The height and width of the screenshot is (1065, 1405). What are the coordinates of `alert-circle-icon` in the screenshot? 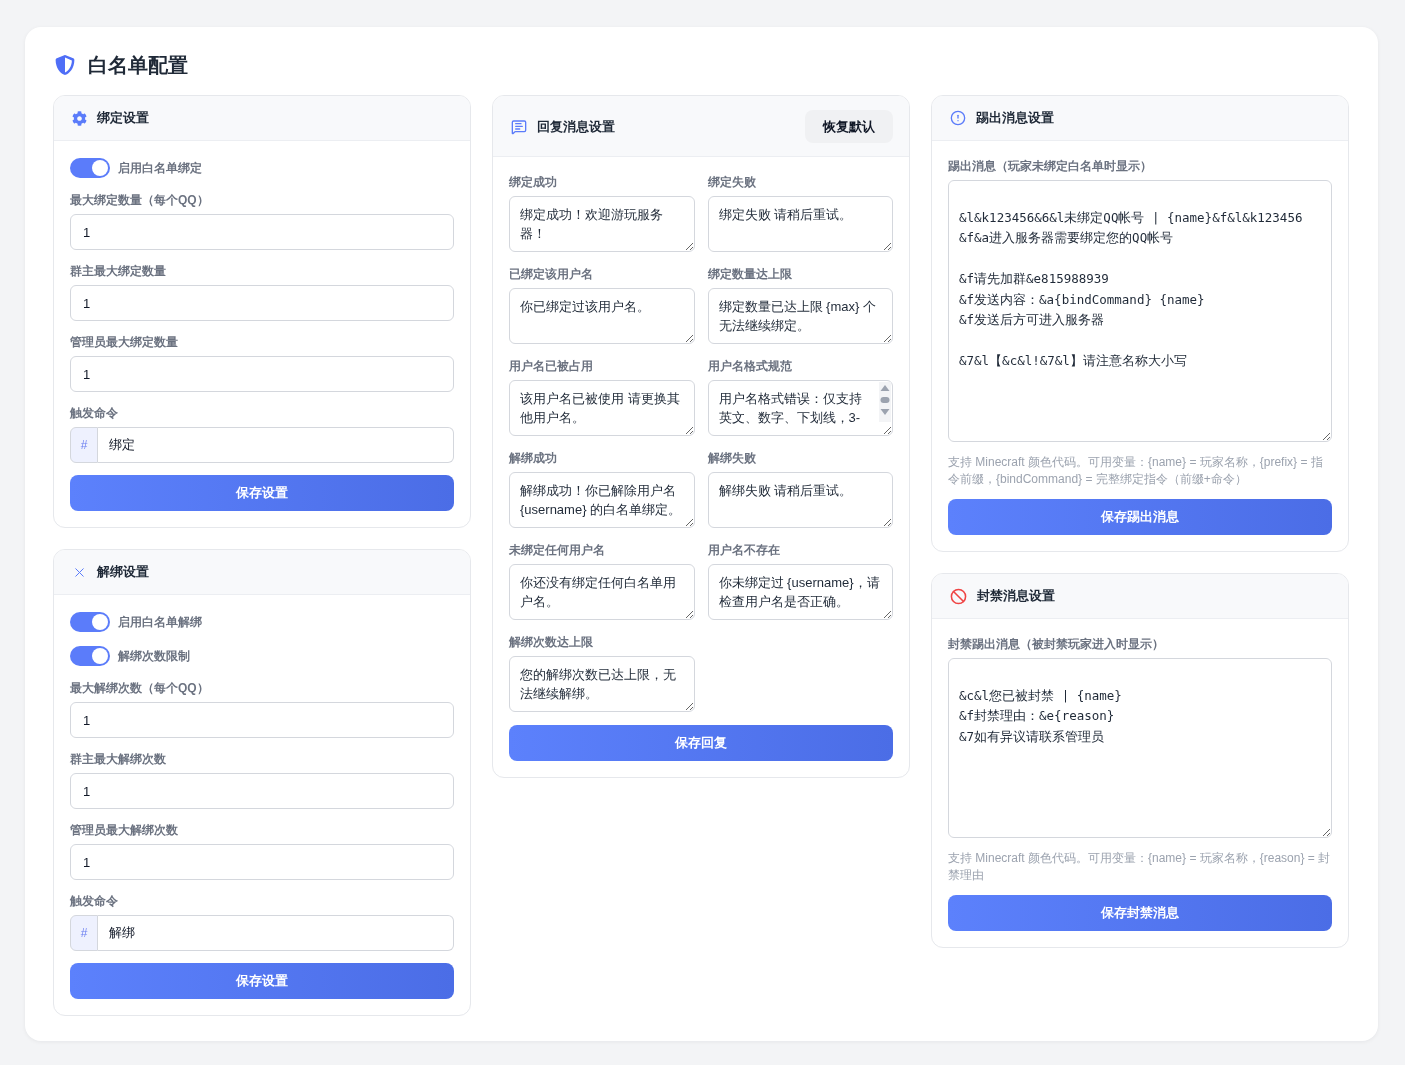 It's located at (958, 118).